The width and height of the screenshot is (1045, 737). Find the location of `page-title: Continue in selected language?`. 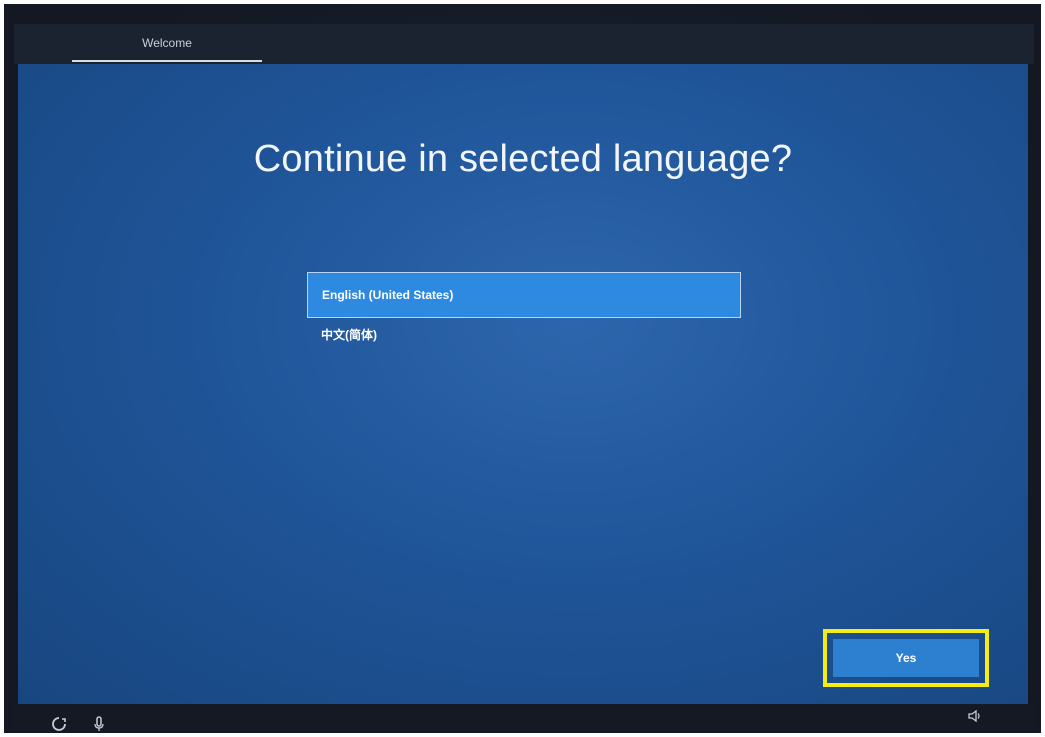

page-title: Continue in selected language? is located at coordinates (523, 159).